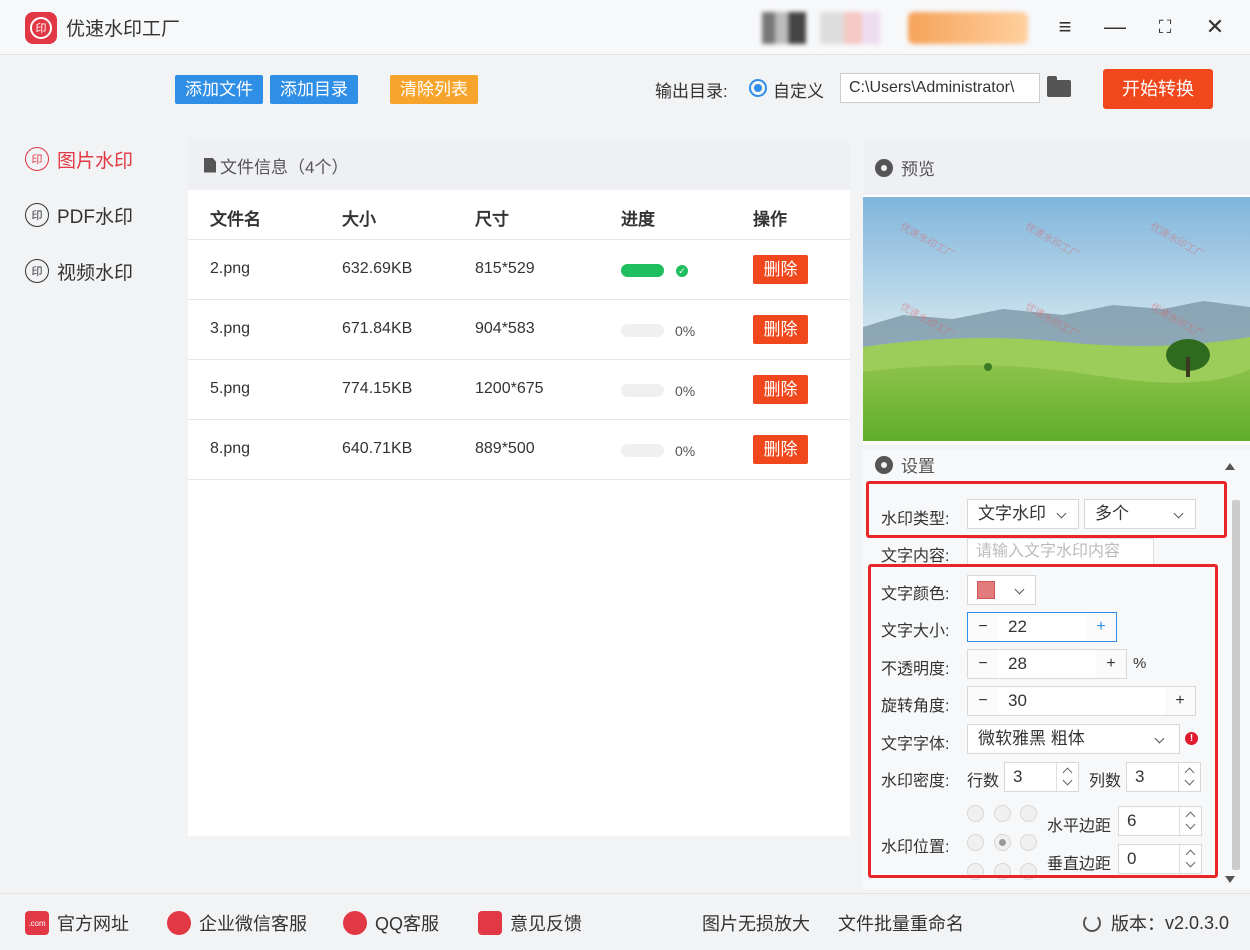  What do you see at coordinates (1138, 924) in the screenshot?
I see `version-label: 版本：` at bounding box center [1138, 924].